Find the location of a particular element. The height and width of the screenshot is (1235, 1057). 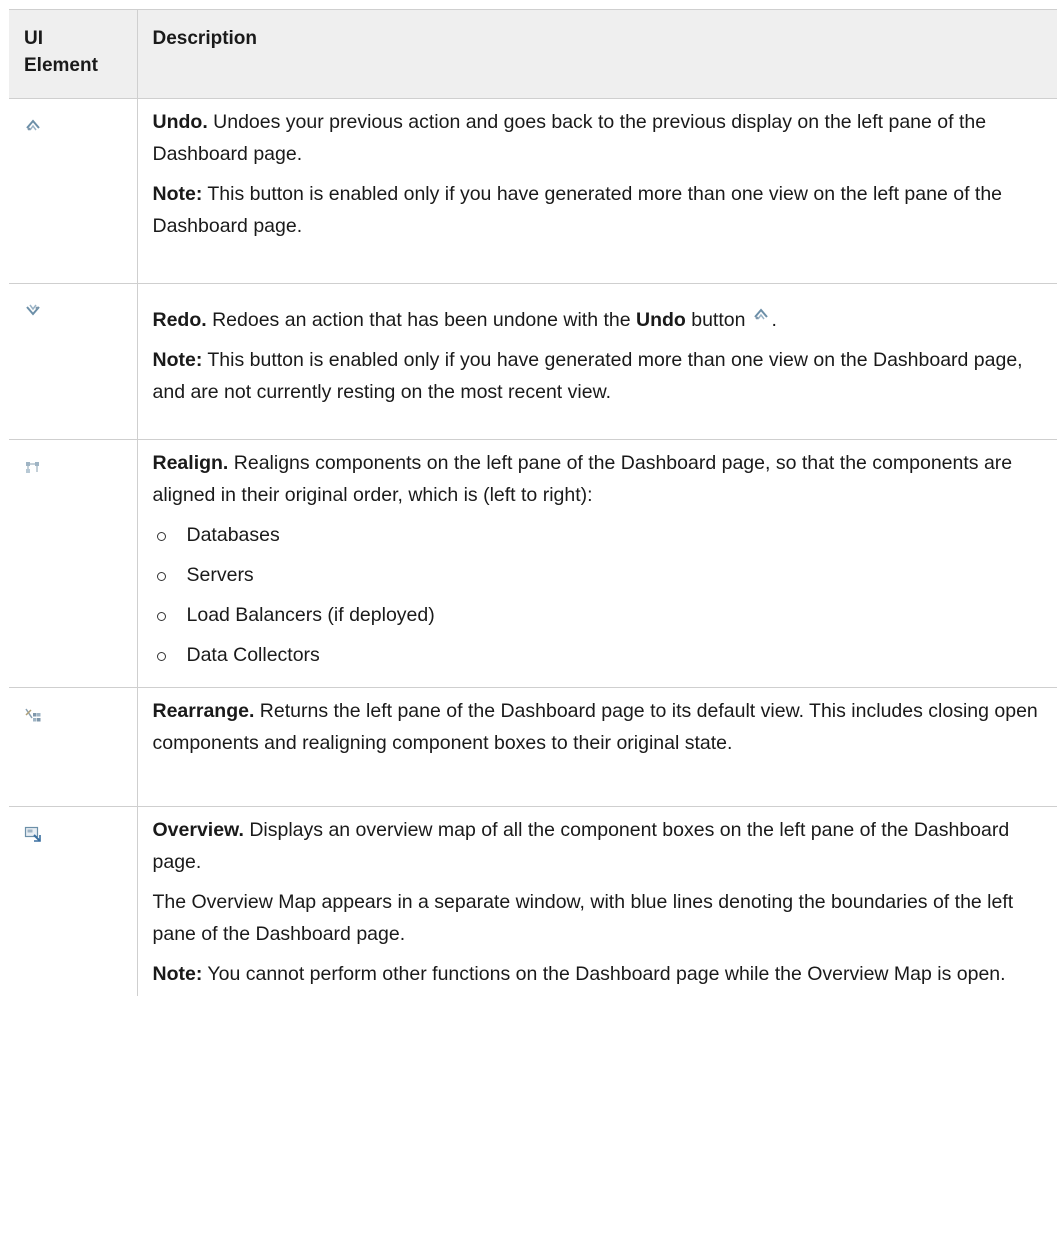

header-description: Description is located at coordinates (597, 54).